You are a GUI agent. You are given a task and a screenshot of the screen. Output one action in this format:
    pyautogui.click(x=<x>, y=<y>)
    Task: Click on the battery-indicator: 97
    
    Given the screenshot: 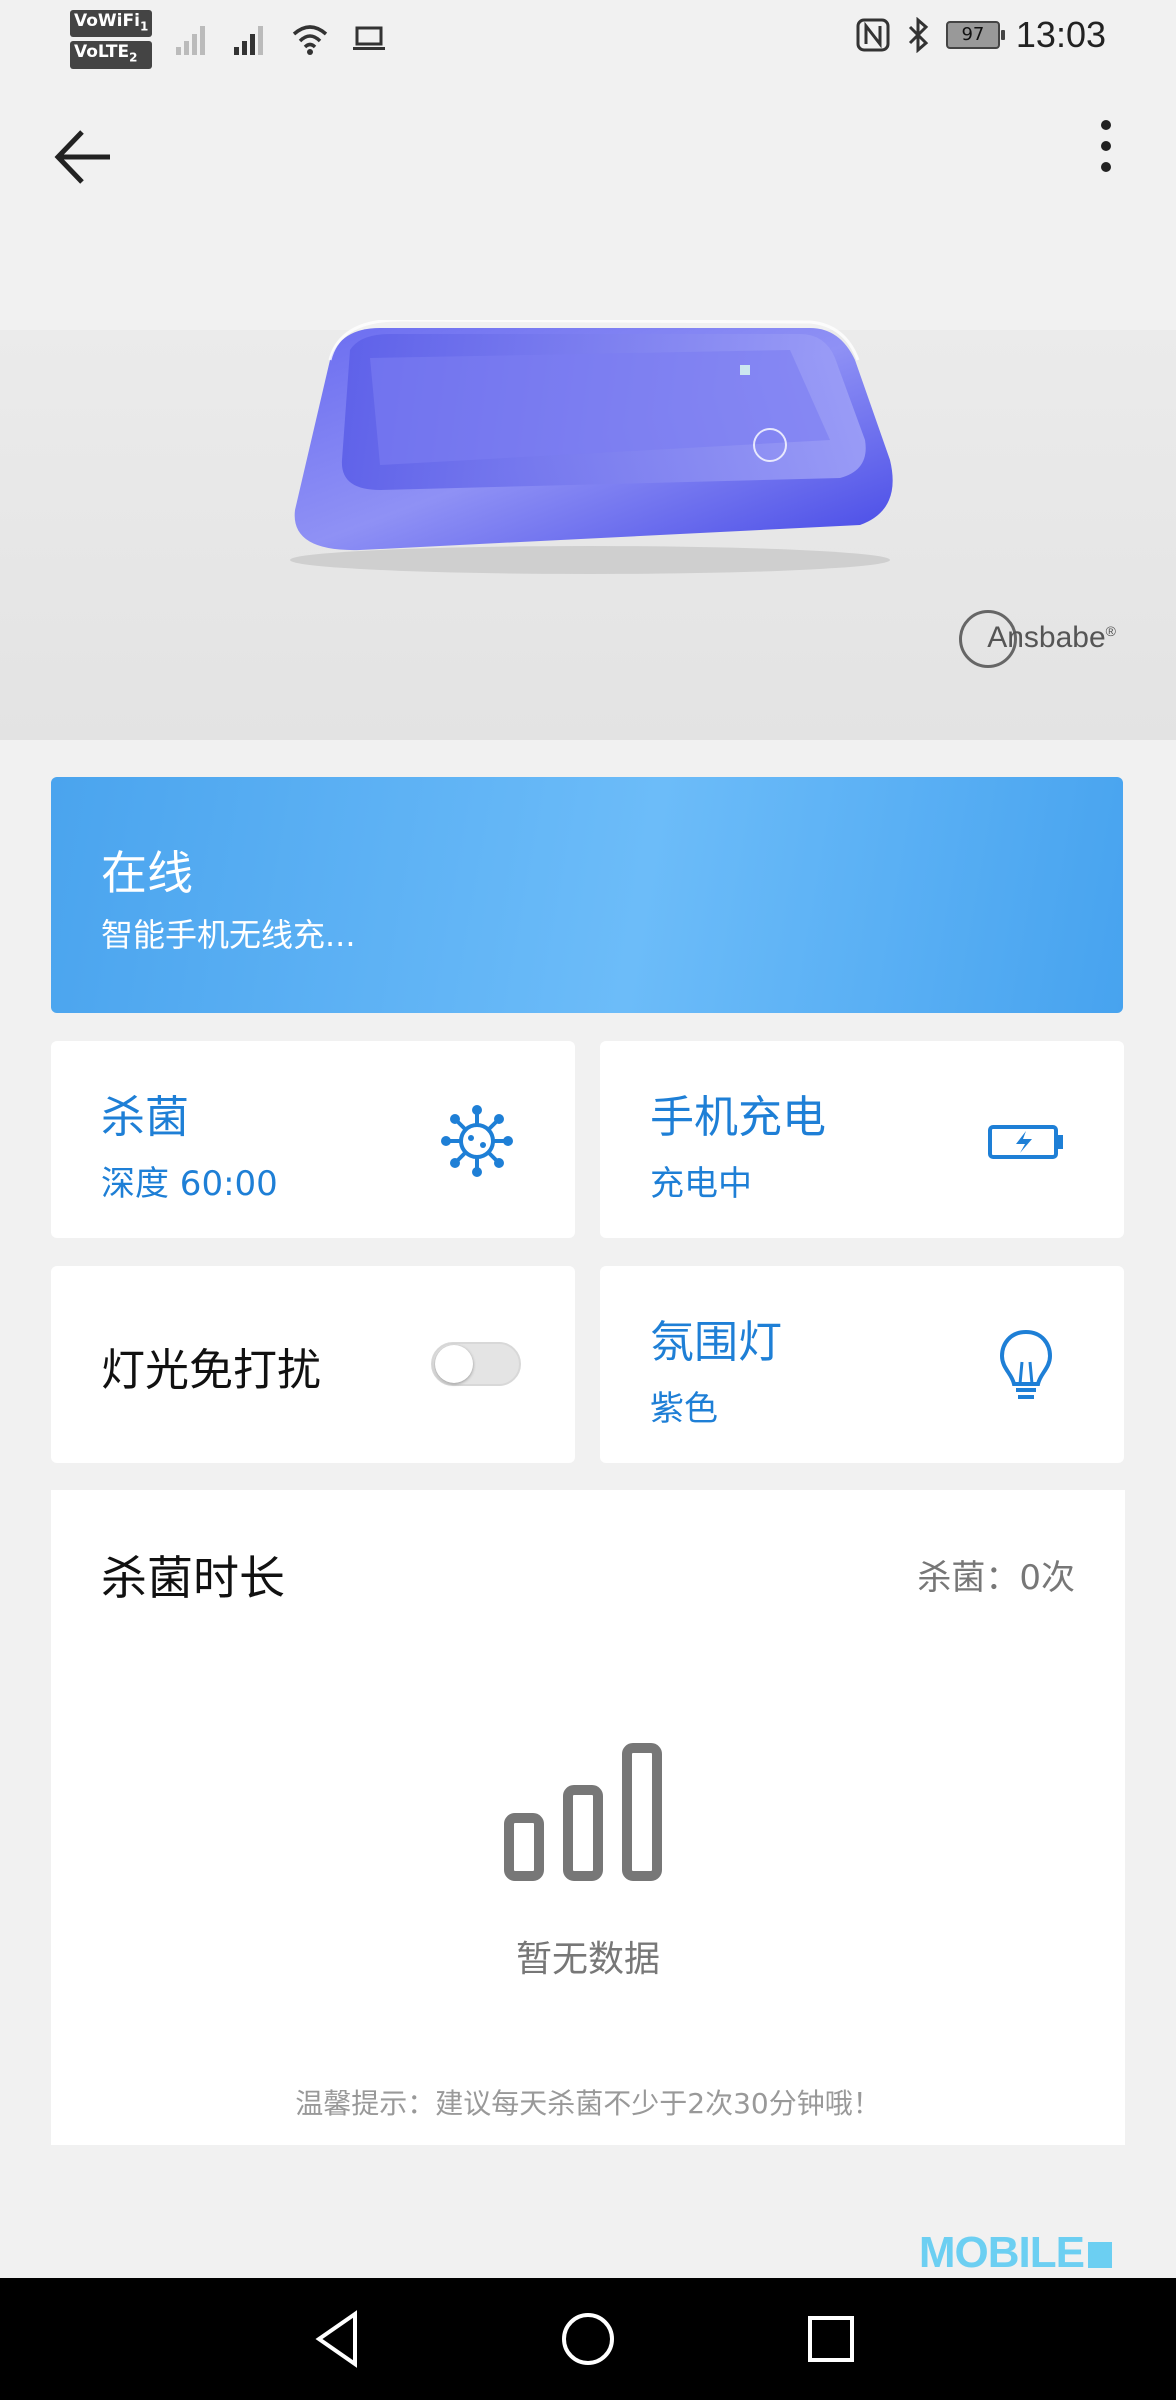 What is the action you would take?
    pyautogui.click(x=975, y=35)
    